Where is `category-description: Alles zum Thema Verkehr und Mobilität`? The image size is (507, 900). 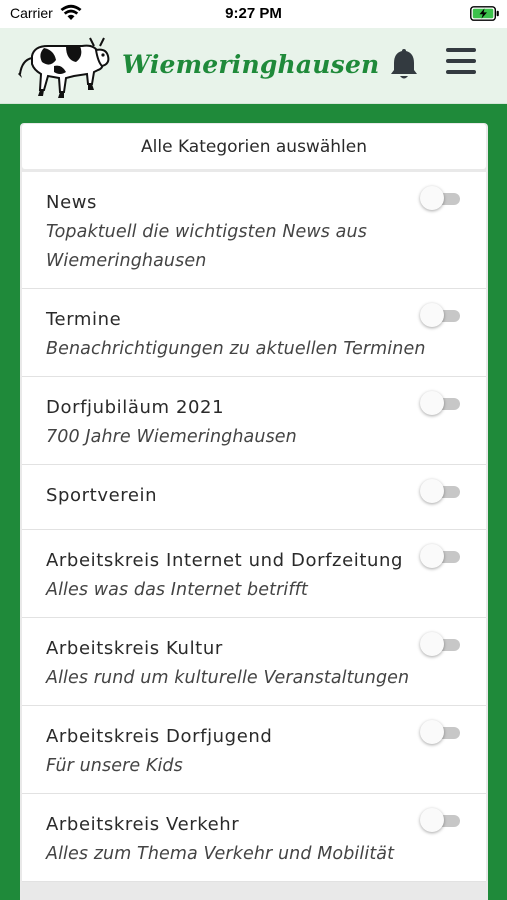 category-description: Alles zum Thema Verkehr und Mobilität is located at coordinates (220, 854).